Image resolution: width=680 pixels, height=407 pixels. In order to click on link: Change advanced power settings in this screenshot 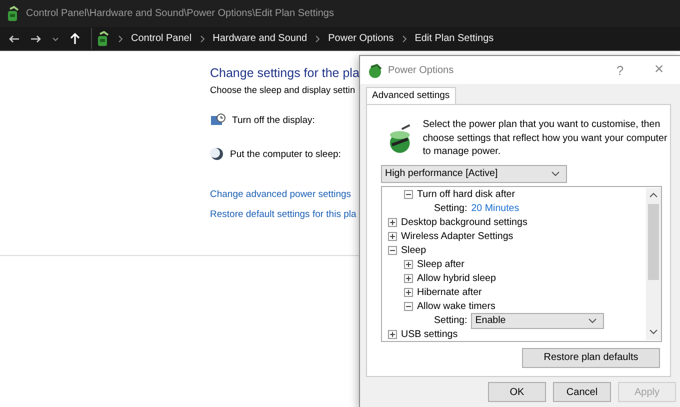, I will do `click(283, 194)`.